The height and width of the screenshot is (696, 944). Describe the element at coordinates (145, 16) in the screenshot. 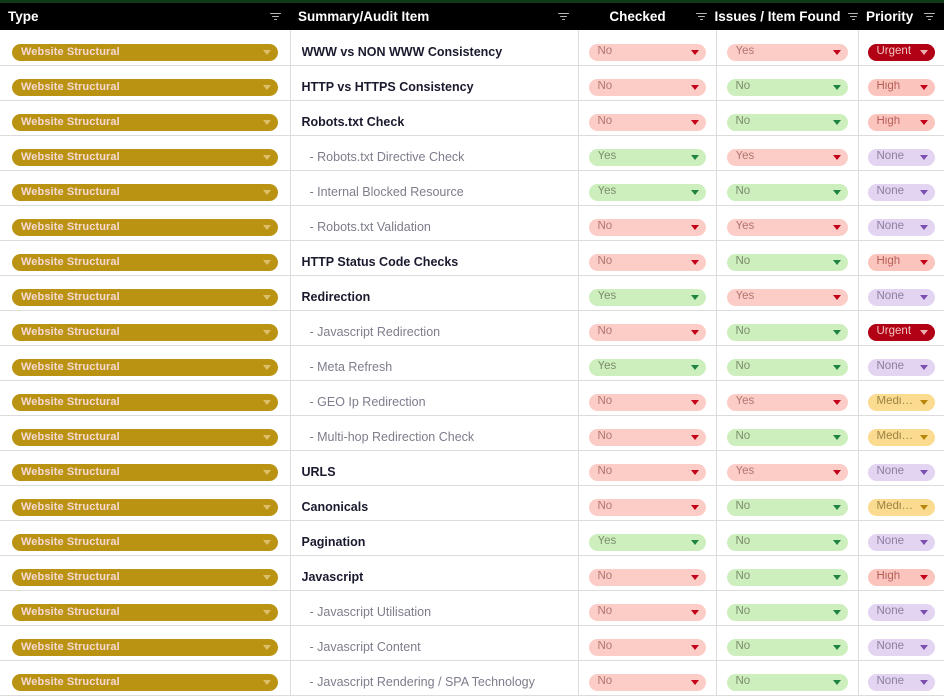

I see `column-header-type: Type` at that location.